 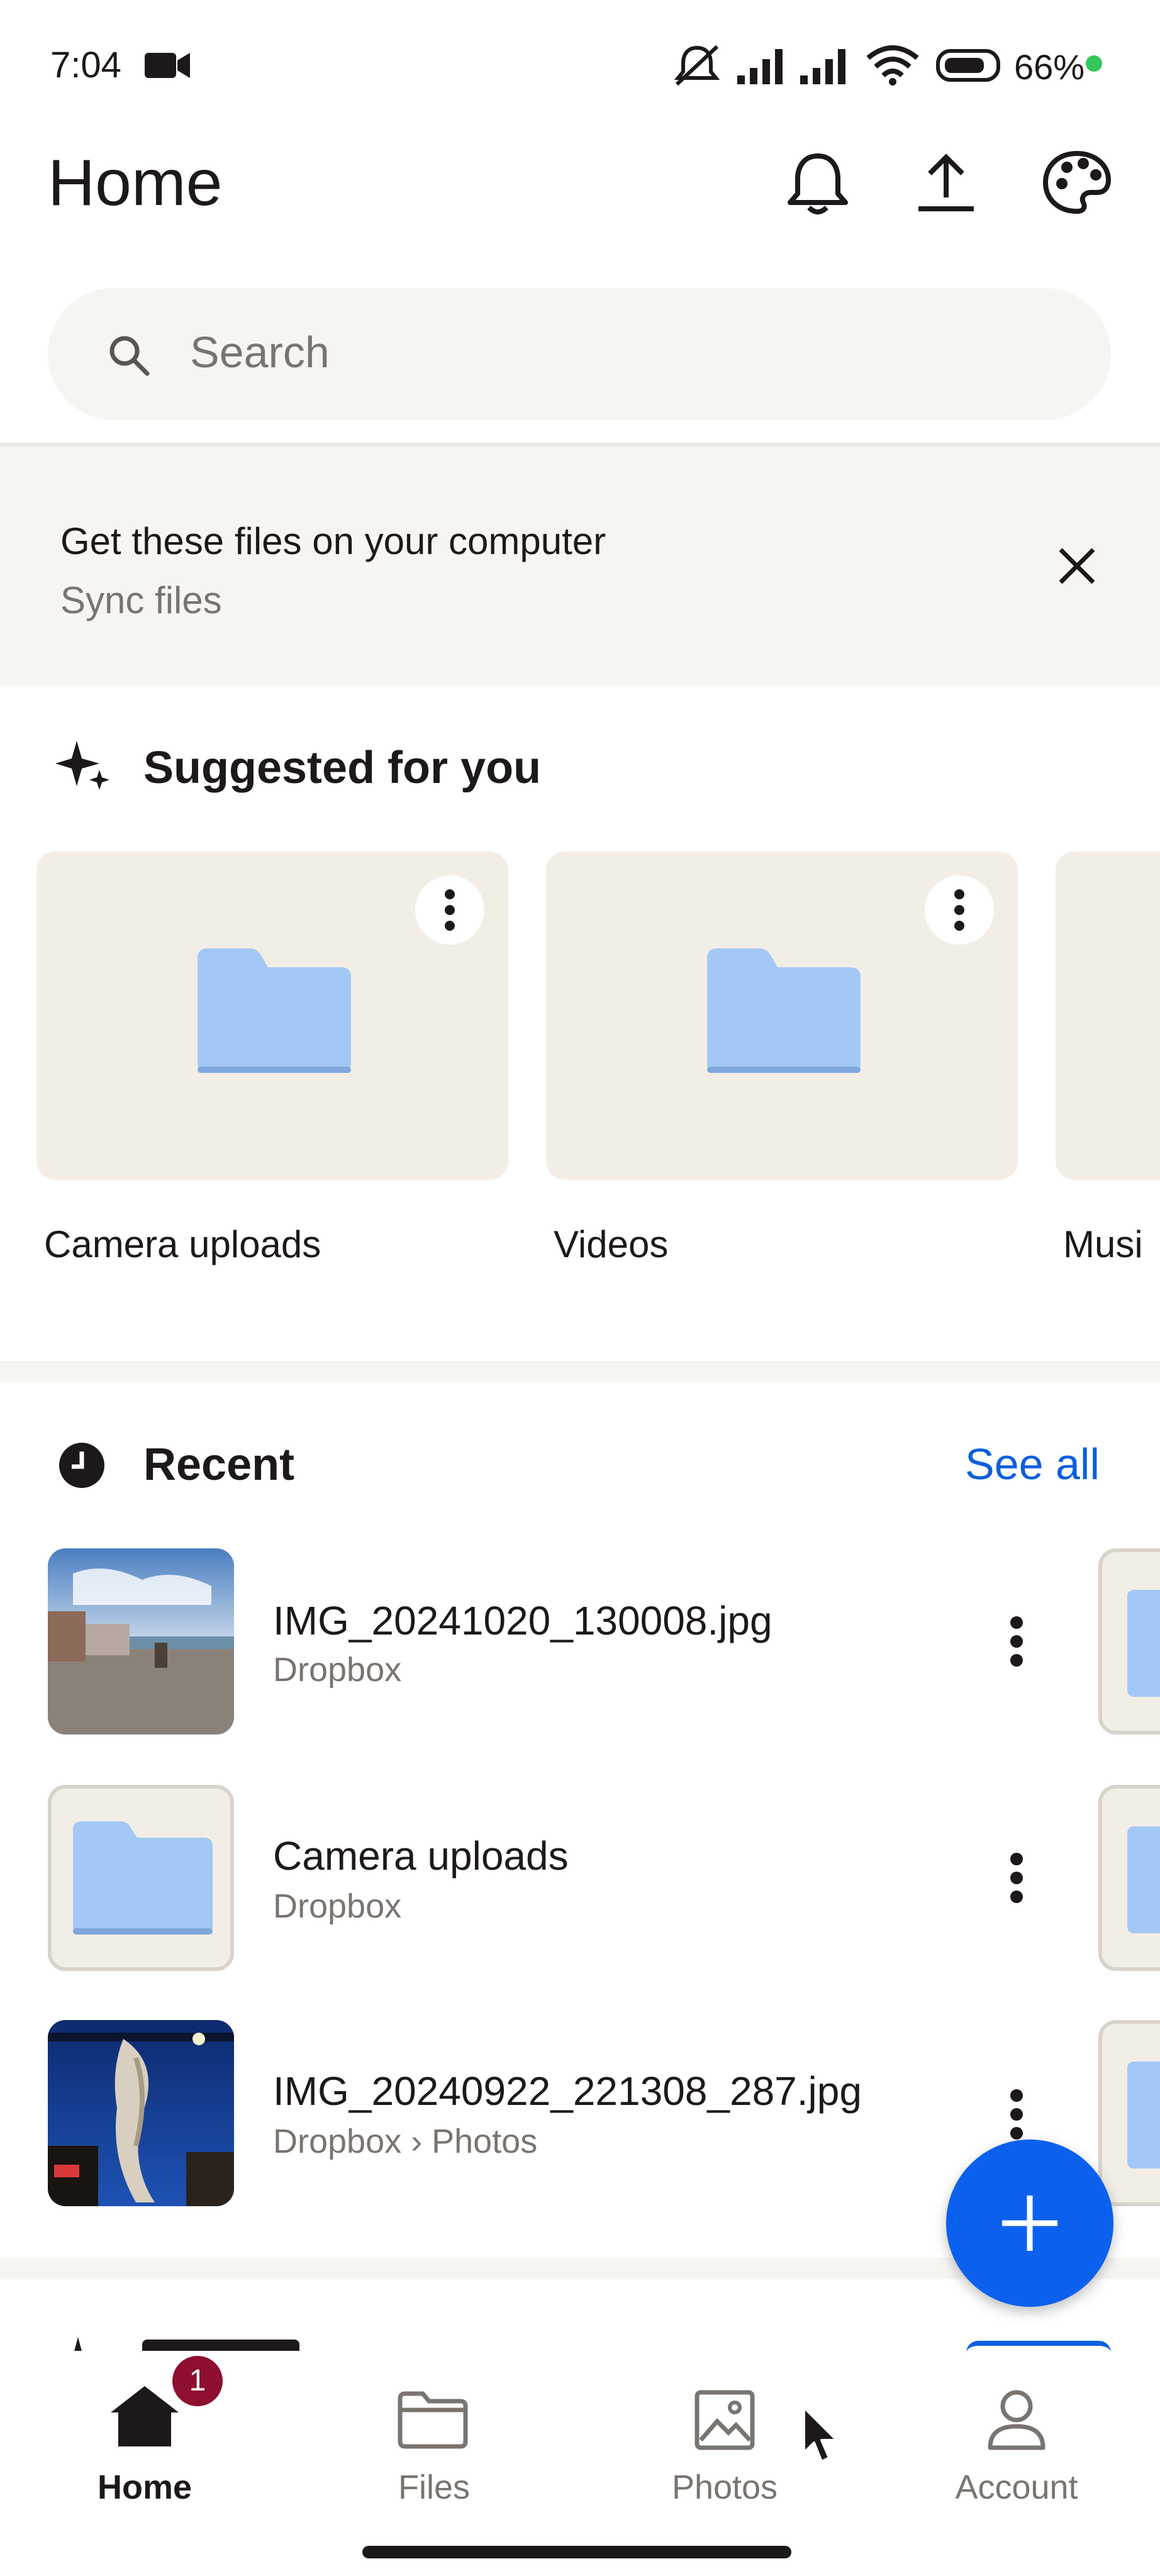 What do you see at coordinates (724, 2487) in the screenshot?
I see `nav-photos: Photos` at bounding box center [724, 2487].